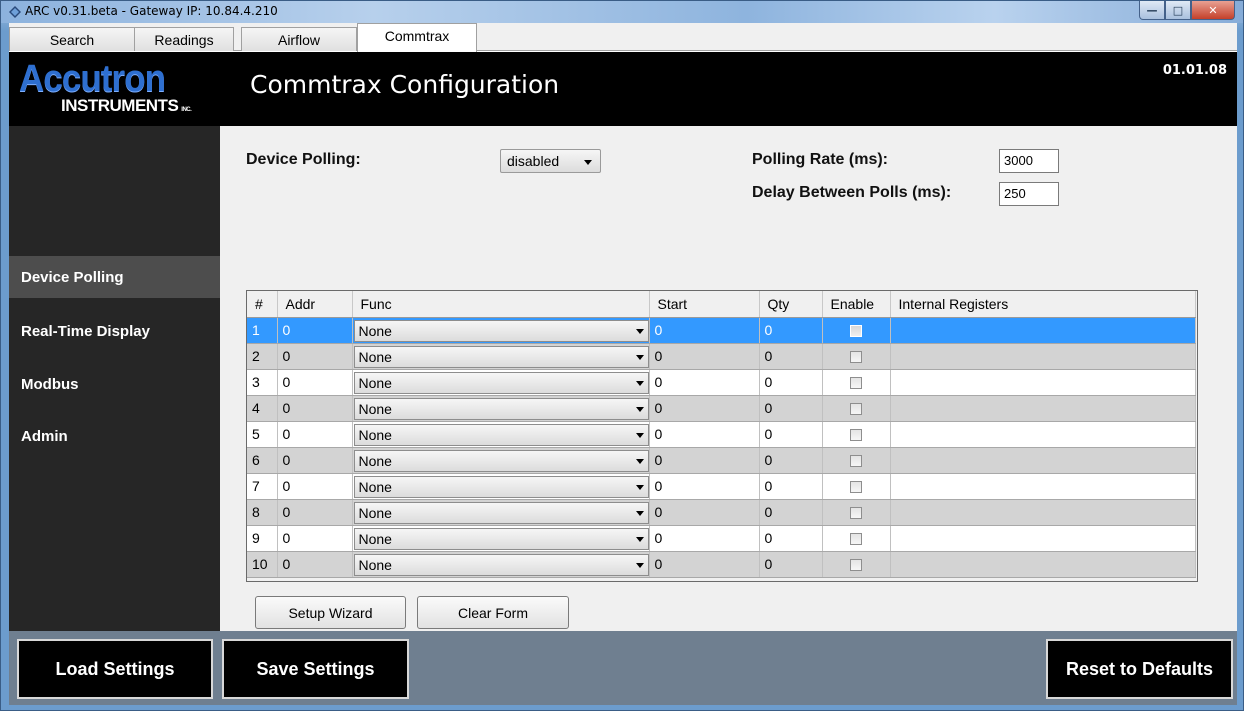 This screenshot has width=1244, height=711. What do you see at coordinates (1029, 194) in the screenshot?
I see `delay-between-polls-input: 250` at bounding box center [1029, 194].